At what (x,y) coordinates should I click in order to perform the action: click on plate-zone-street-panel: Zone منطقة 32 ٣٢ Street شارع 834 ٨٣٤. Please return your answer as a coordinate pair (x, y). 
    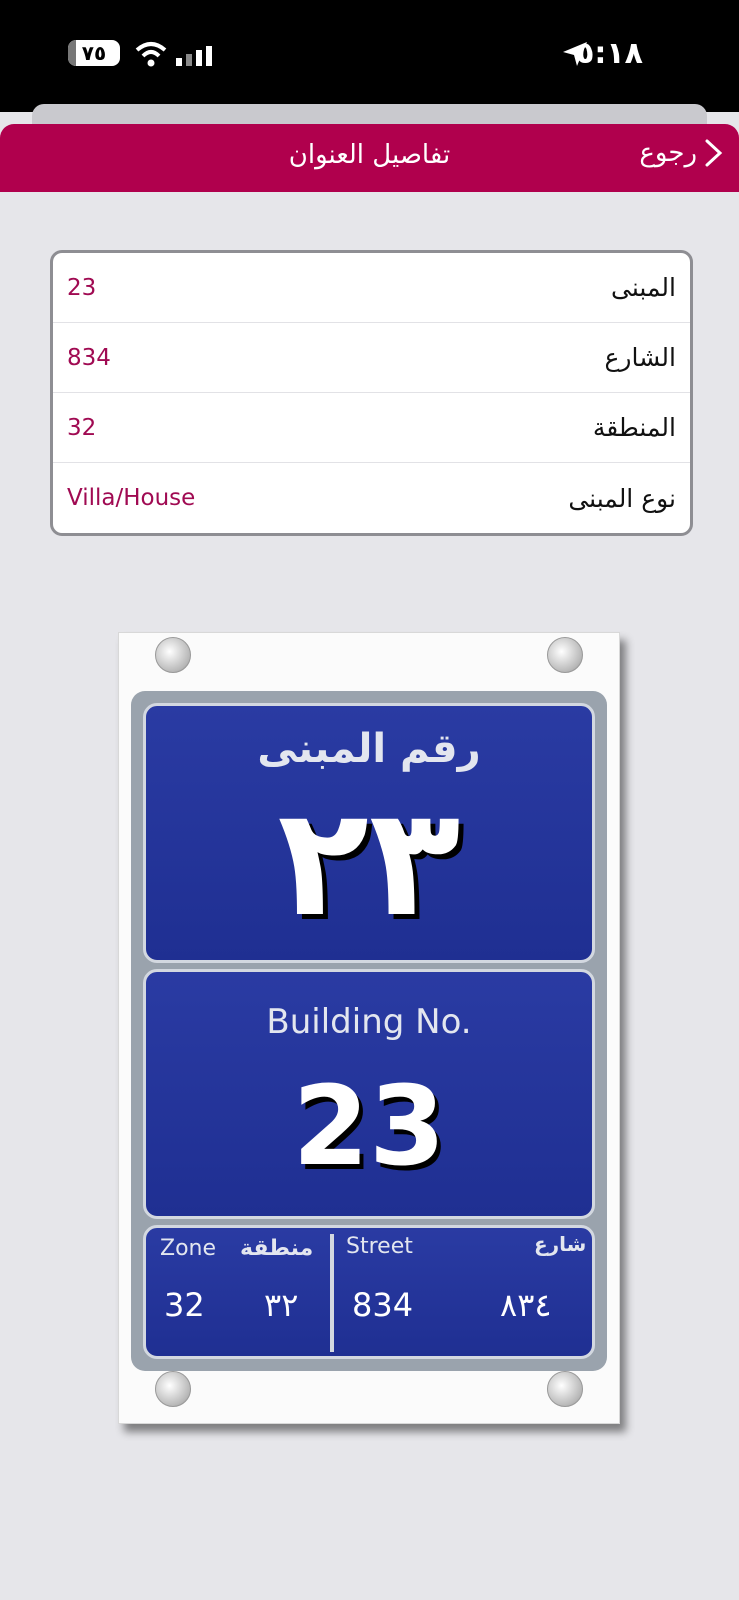
    Looking at the image, I should click on (369, 1292).